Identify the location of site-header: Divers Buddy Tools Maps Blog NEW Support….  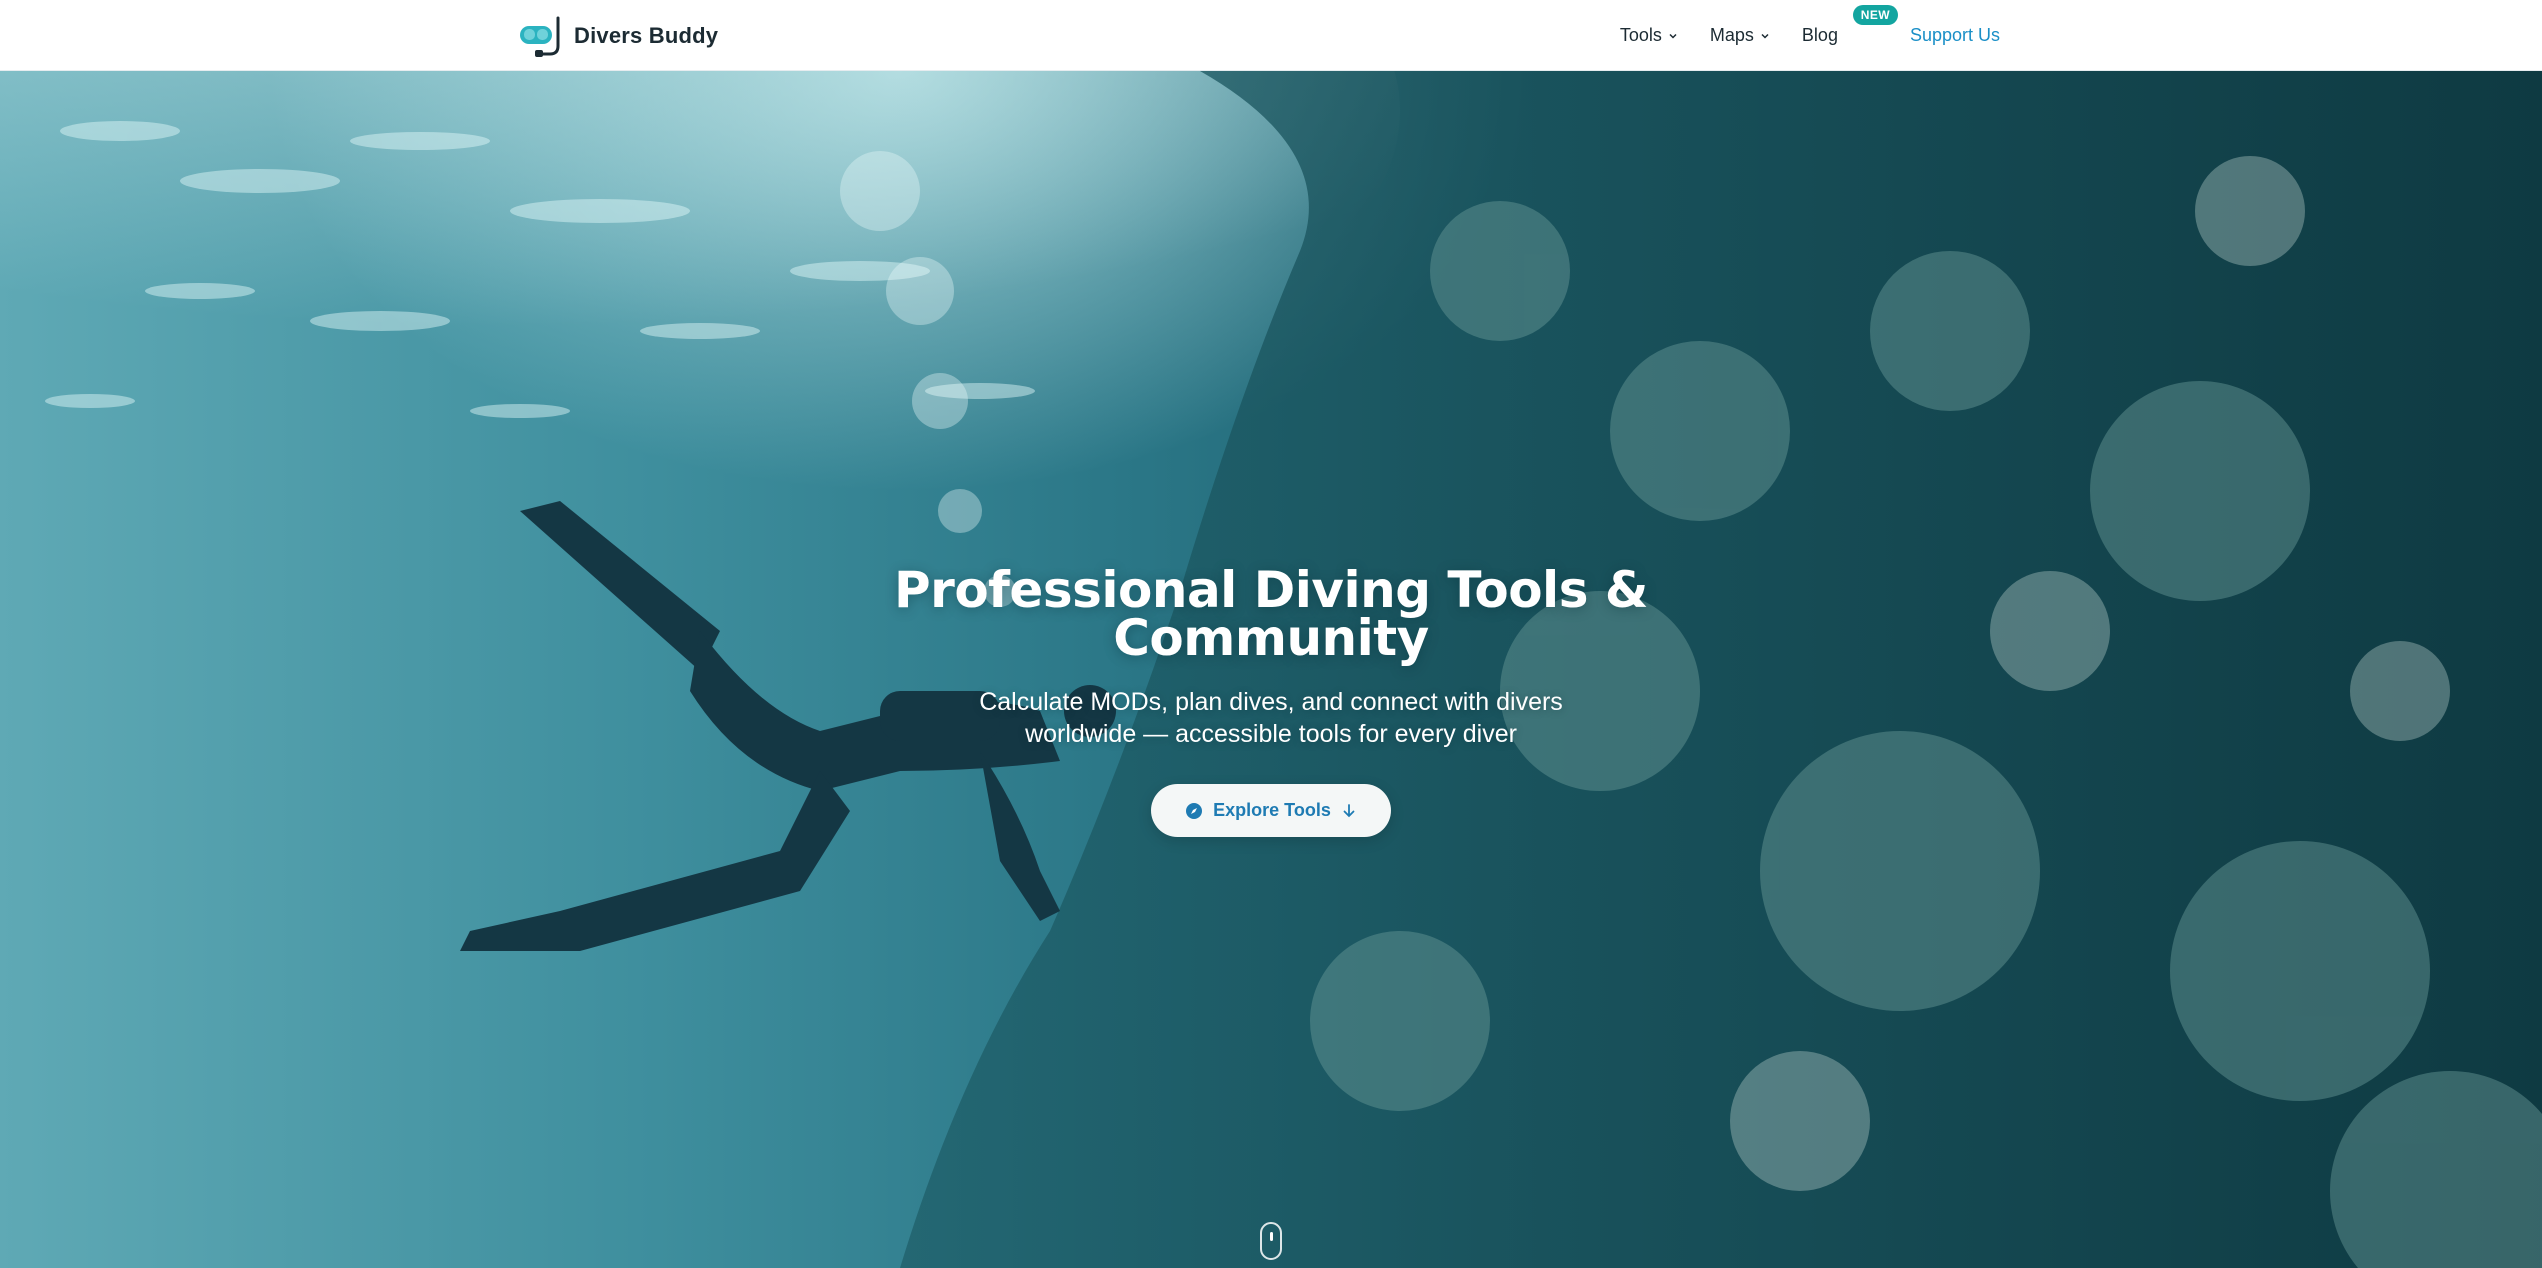
(1271, 35).